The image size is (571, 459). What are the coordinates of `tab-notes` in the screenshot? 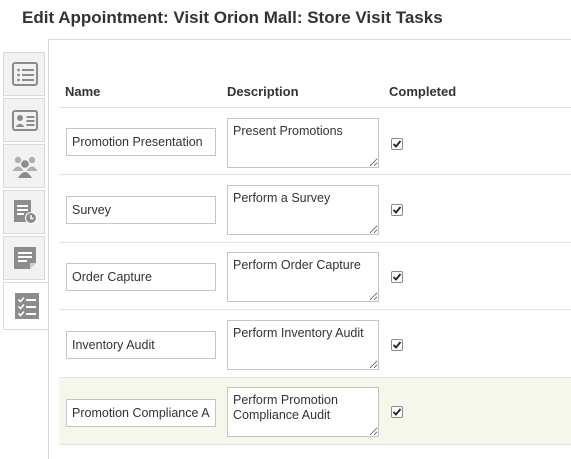 It's located at (24, 258).